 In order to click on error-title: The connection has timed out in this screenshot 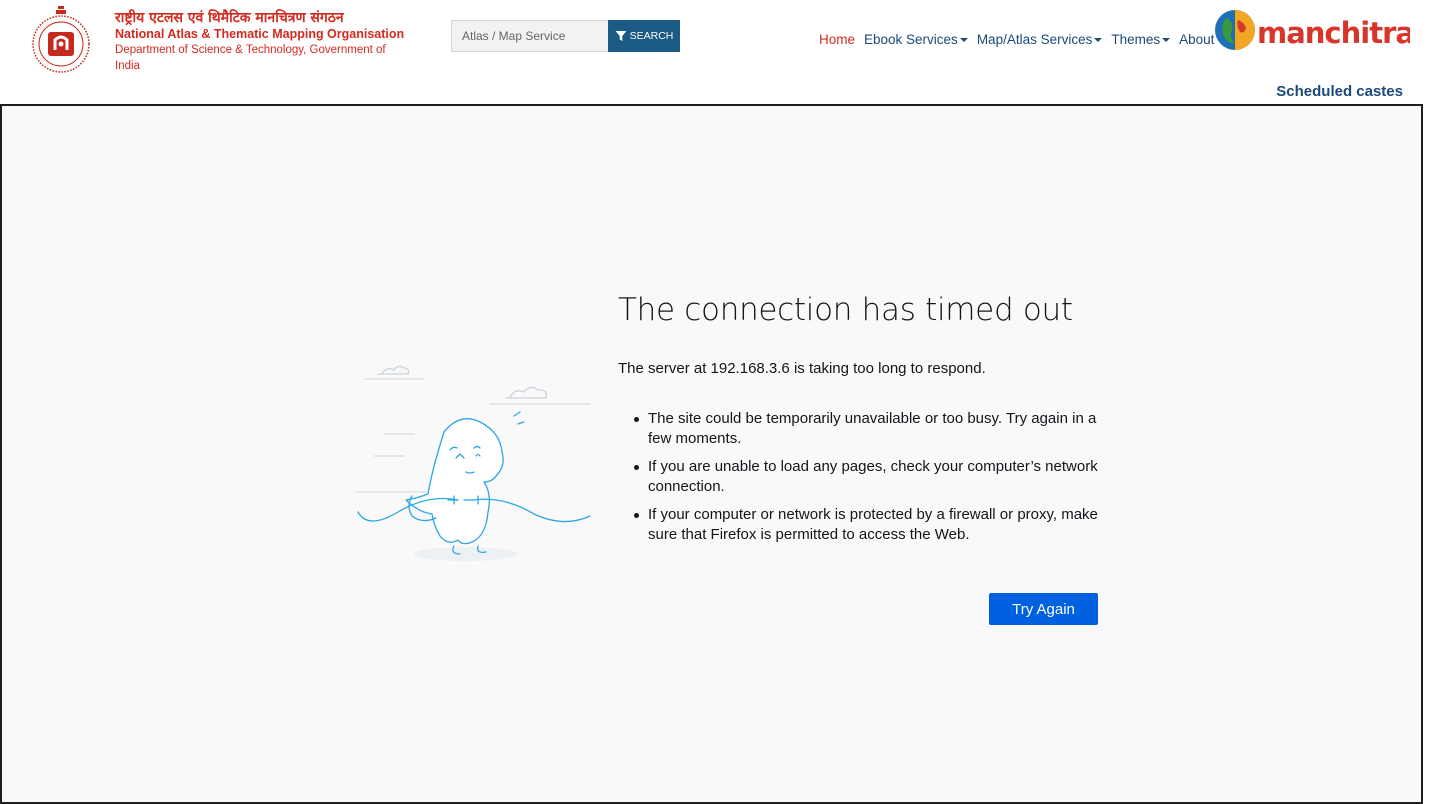, I will do `click(845, 310)`.